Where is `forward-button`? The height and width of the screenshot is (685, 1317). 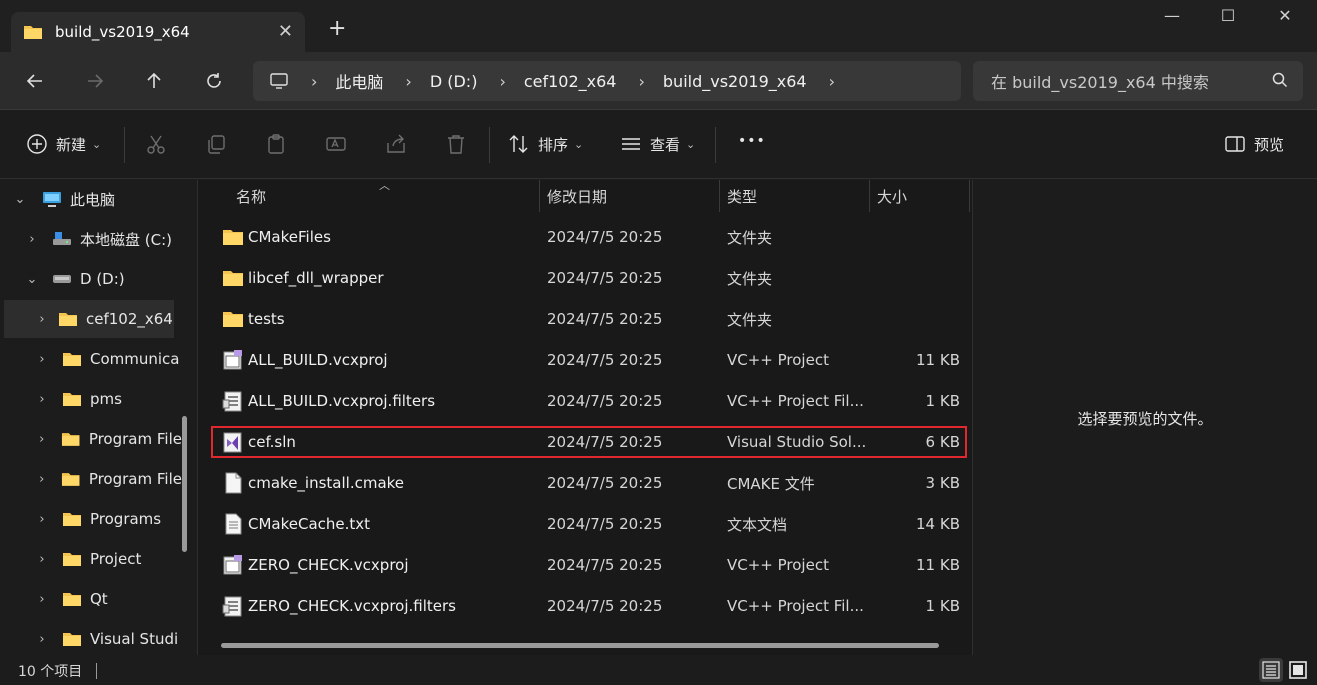
forward-button is located at coordinates (95, 81).